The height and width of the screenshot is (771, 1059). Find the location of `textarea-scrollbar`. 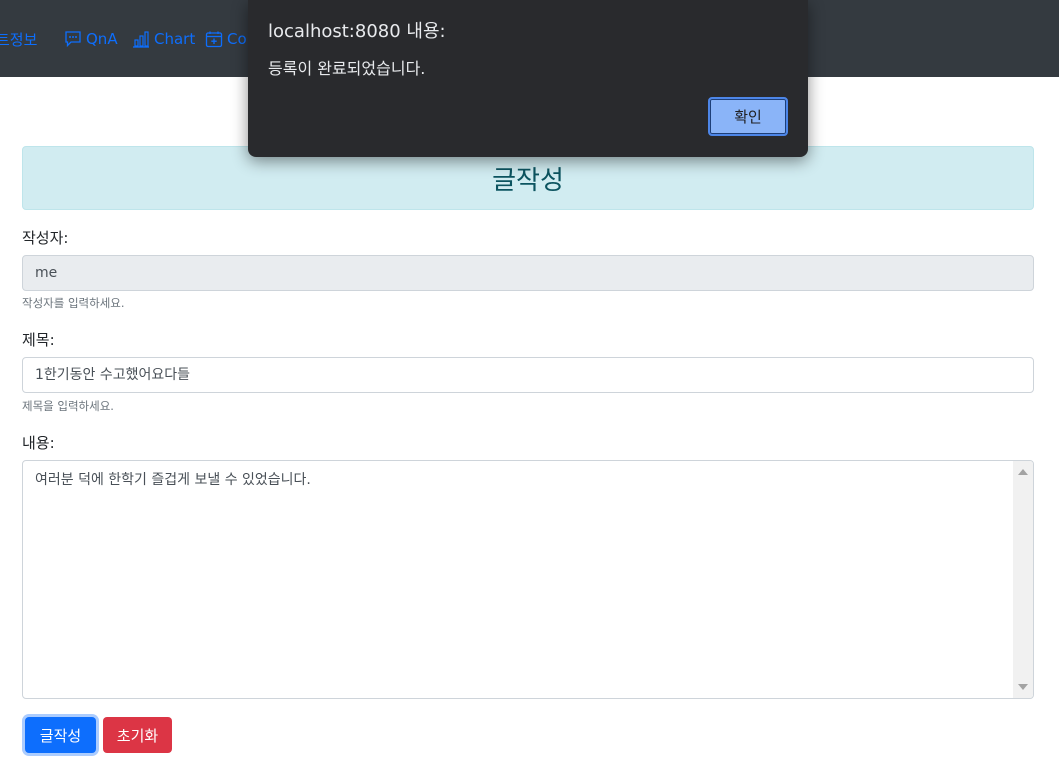

textarea-scrollbar is located at coordinates (1023, 579).